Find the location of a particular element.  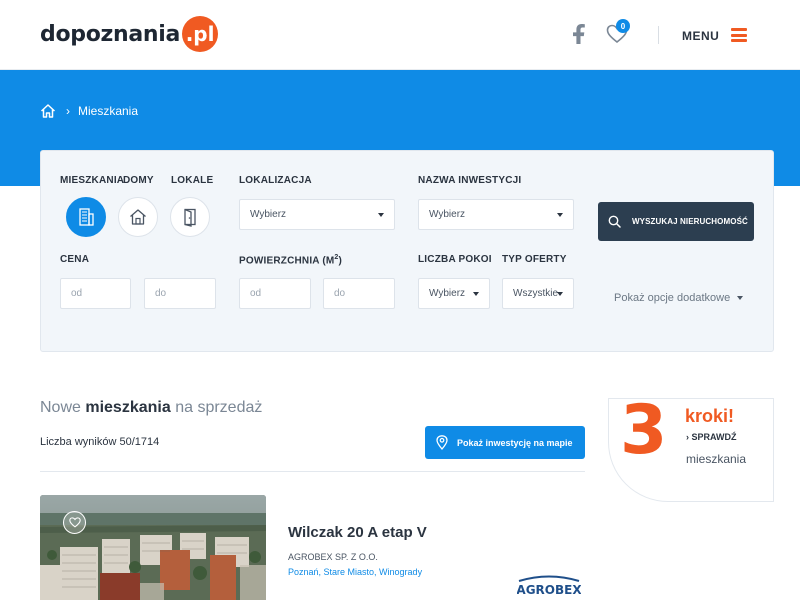

promo-number: 3 is located at coordinates (644, 430).